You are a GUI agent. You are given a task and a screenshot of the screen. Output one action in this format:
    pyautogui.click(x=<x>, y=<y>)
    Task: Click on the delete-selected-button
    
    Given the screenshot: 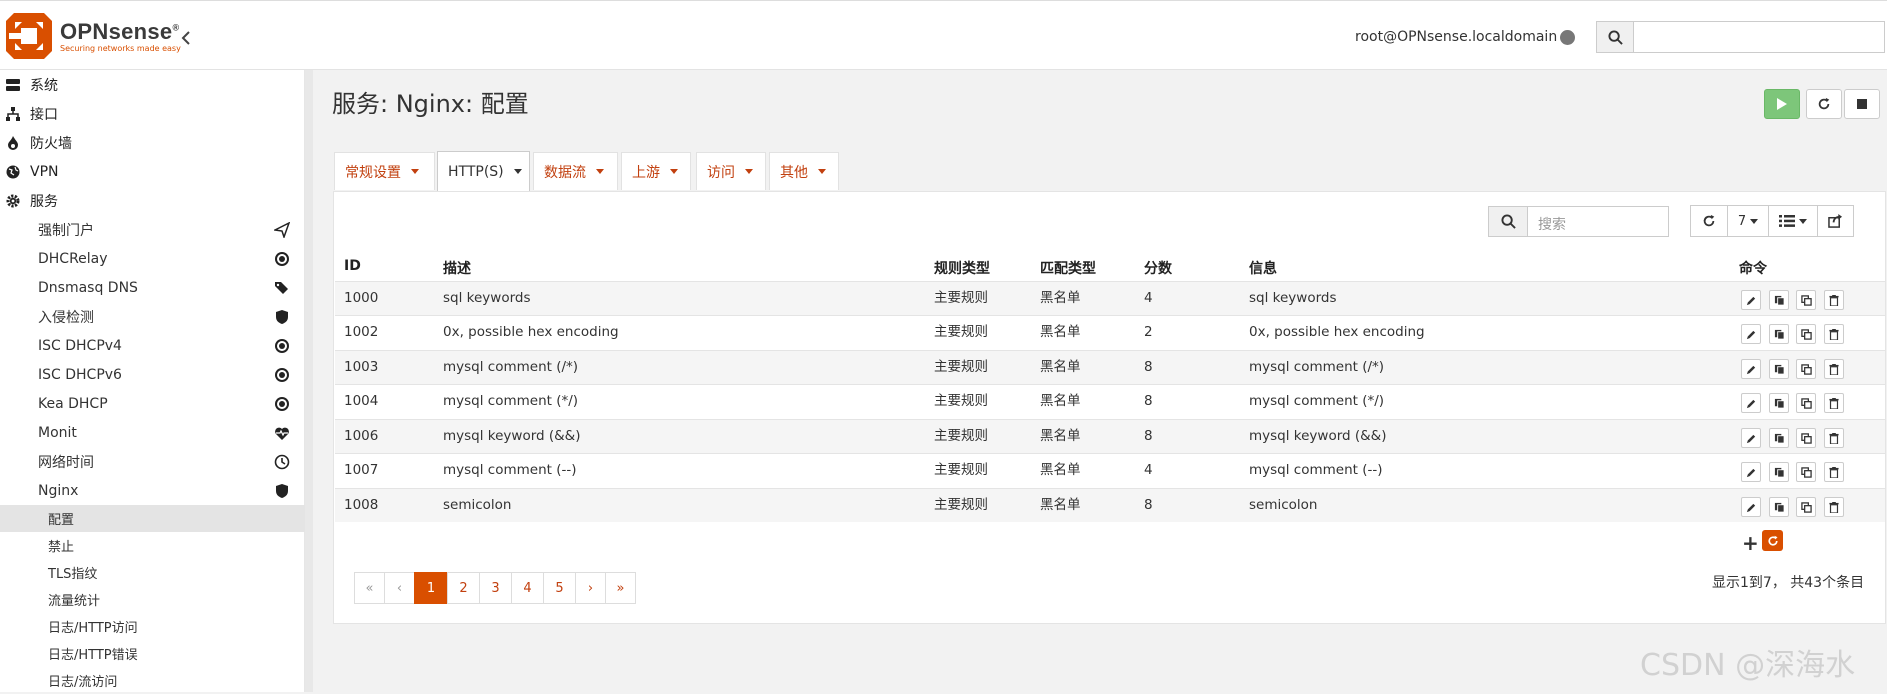 What is the action you would take?
    pyautogui.click(x=1772, y=540)
    